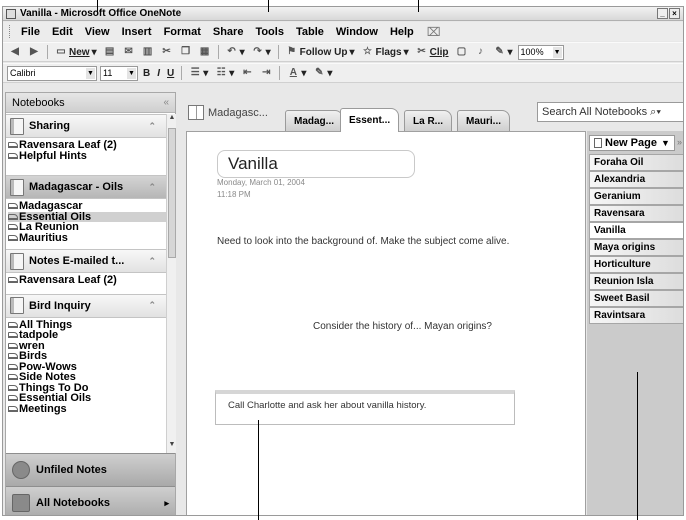 This screenshot has width=686, height=520. Describe the element at coordinates (63, 32) in the screenshot. I see `menu-edit: Edit` at that location.